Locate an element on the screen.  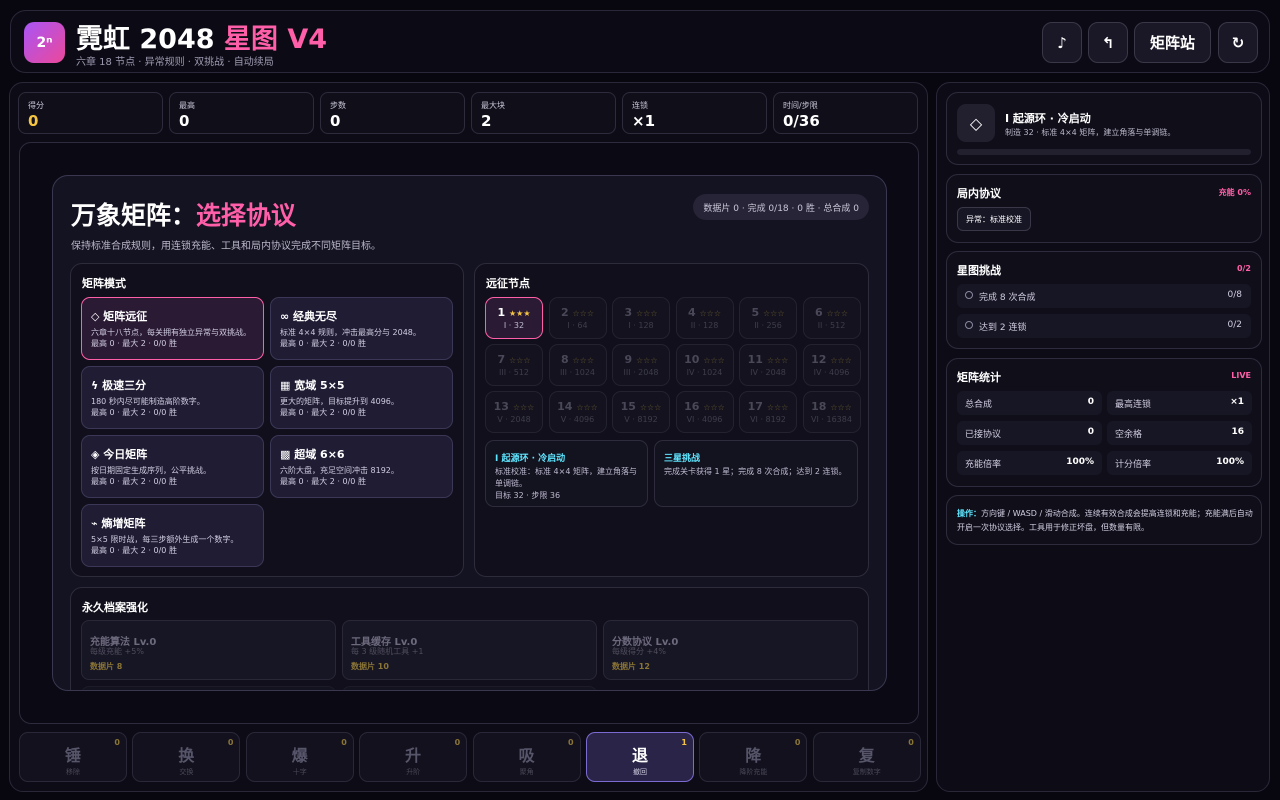
expedition-node: 15 ☆☆☆ V · 8192 is located at coordinates (641, 412).